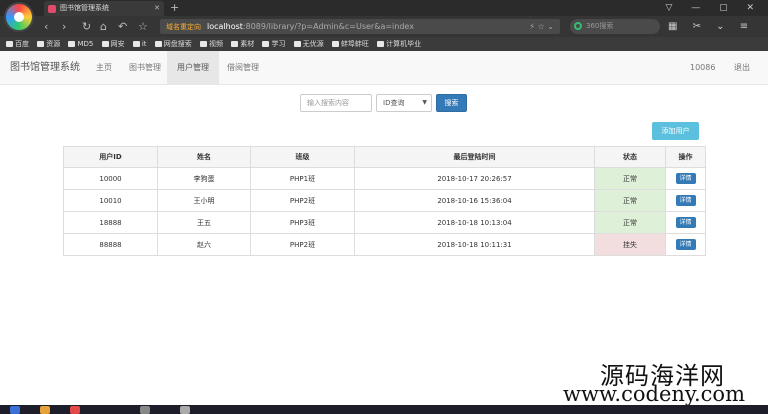 The height and width of the screenshot is (414, 768). Describe the element at coordinates (157, 8) in the screenshot. I see `tab-close-icon: ✕` at that location.